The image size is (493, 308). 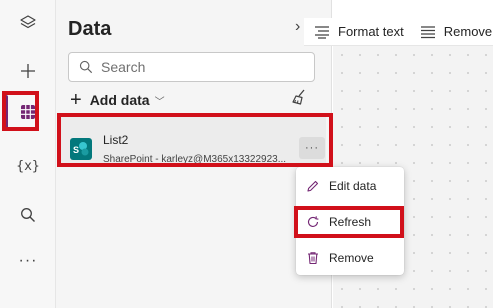 I want to click on clear-broom-icon, so click(x=299, y=97).